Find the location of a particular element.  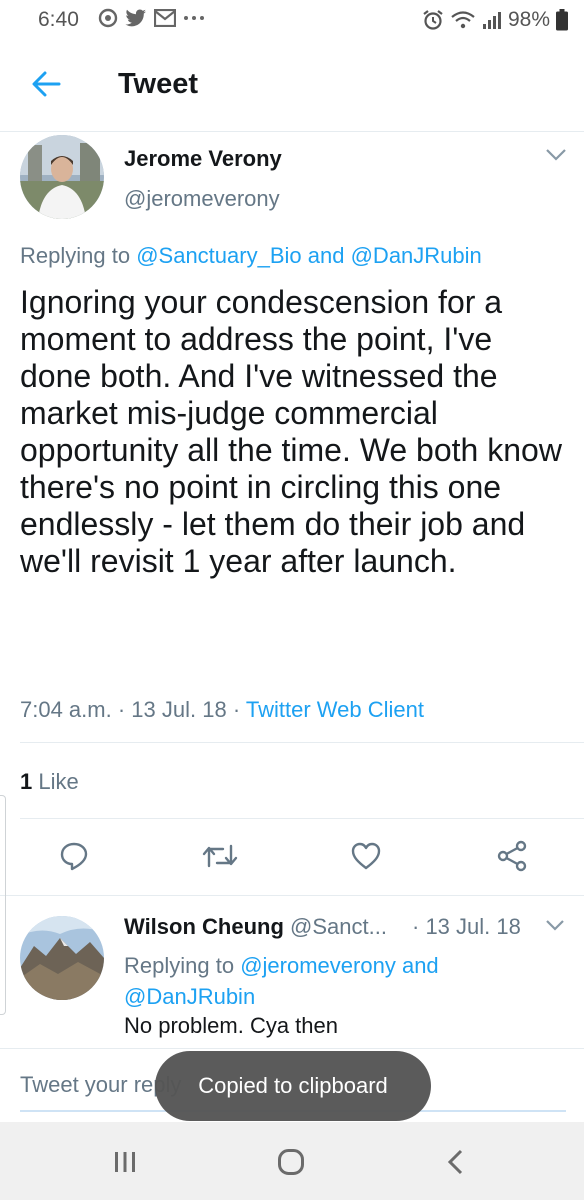

reply-date: · 13 Jul. 18 is located at coordinates (466, 926).